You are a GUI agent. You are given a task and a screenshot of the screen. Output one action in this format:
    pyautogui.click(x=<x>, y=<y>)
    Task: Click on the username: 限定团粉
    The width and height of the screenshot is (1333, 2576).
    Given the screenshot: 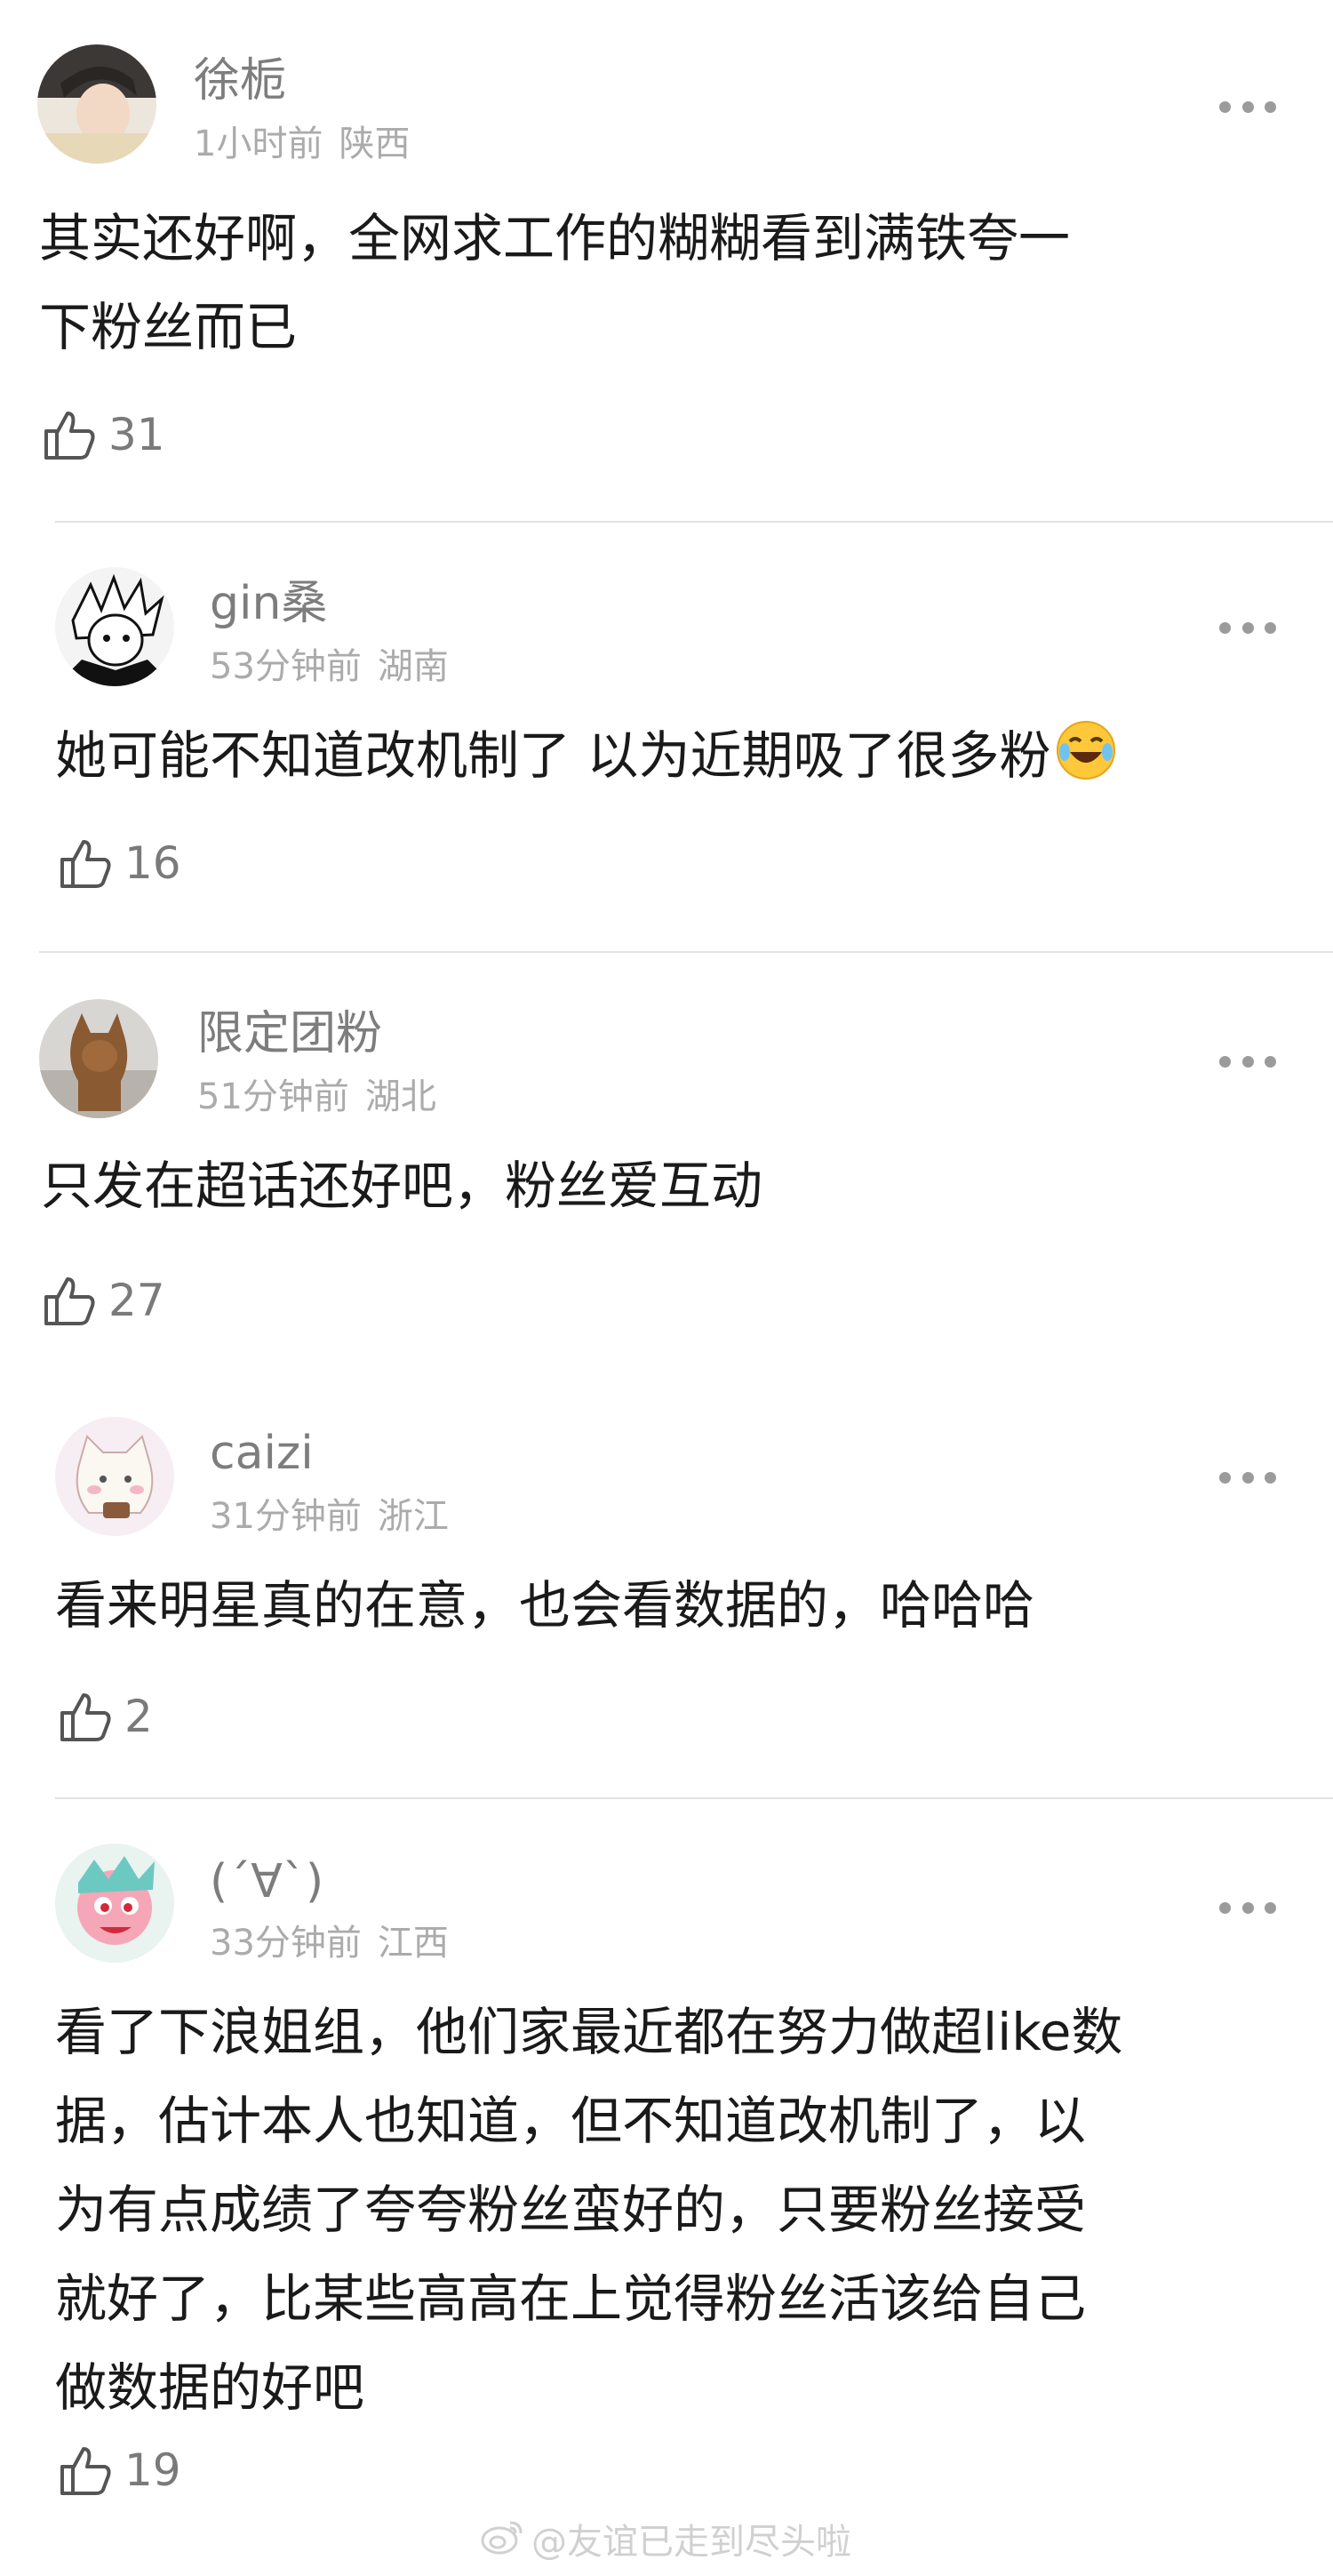 What is the action you would take?
    pyautogui.click(x=289, y=1033)
    